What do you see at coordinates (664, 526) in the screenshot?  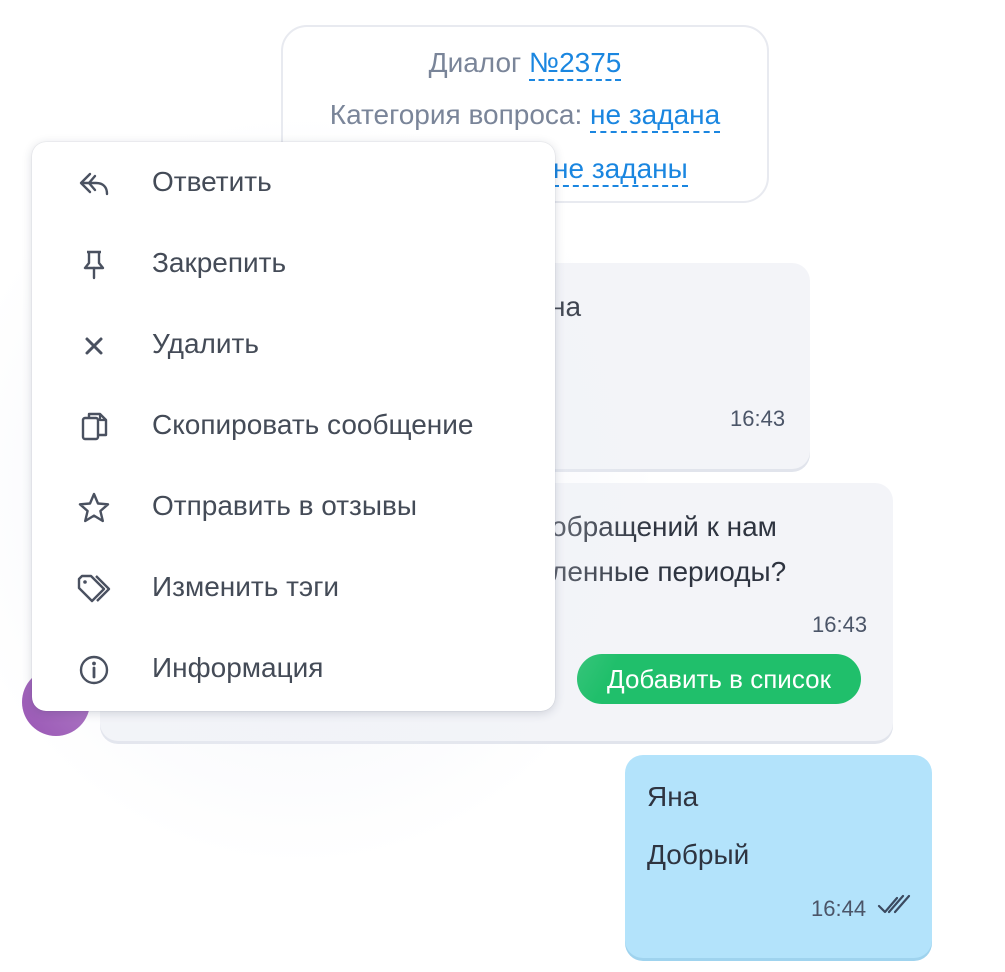 I see `message-text-line1: обращений к нам` at bounding box center [664, 526].